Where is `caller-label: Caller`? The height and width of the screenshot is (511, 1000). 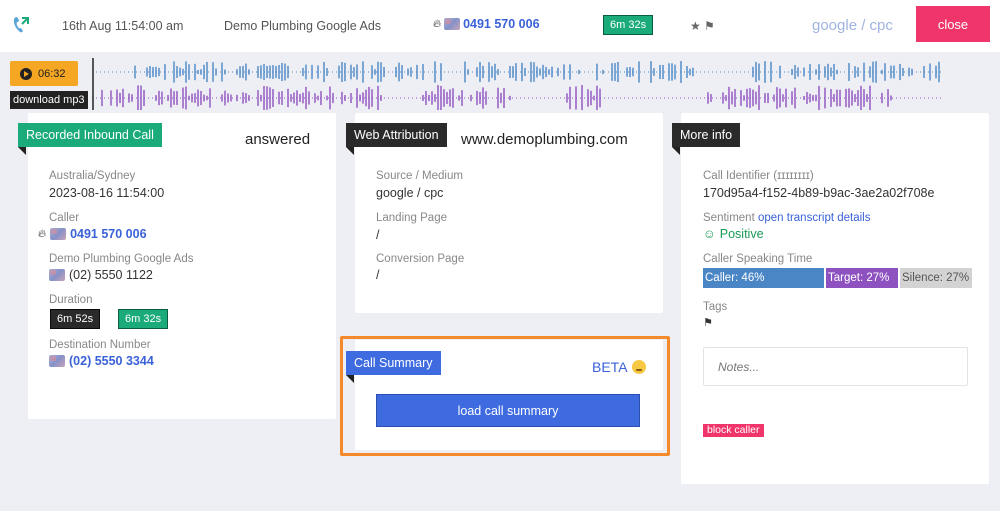
caller-label: Caller is located at coordinates (64, 218).